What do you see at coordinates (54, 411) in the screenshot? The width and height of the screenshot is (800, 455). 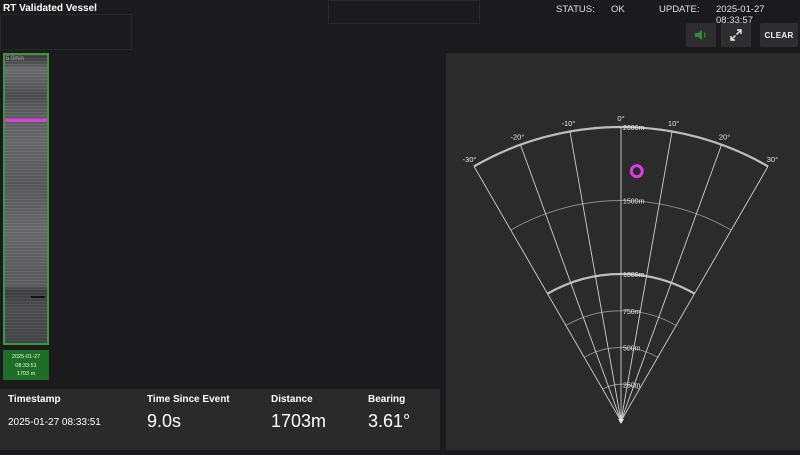 I see `timestamp-column: Timestamp 2025-01-27 08:33:51` at bounding box center [54, 411].